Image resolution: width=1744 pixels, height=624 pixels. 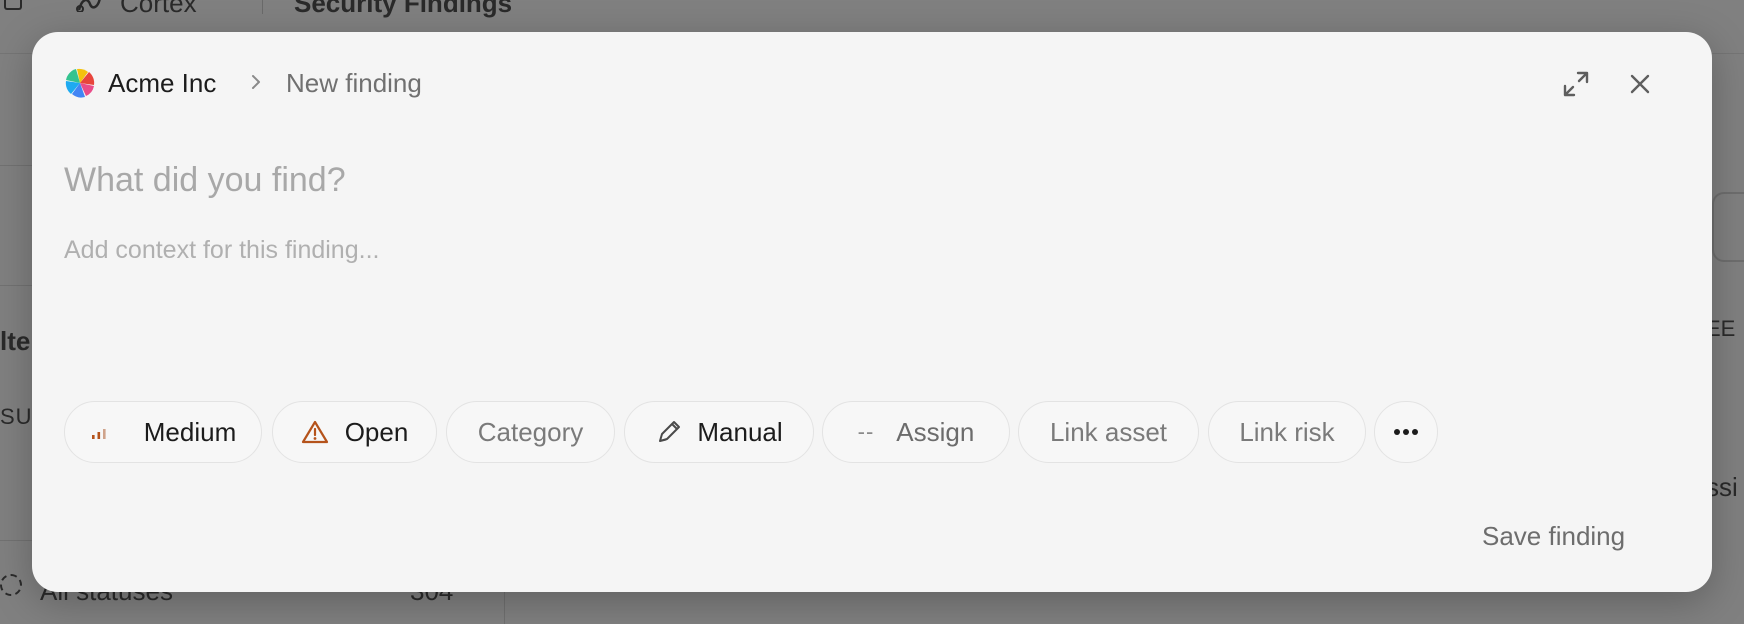 I want to click on severity-chip: Medium, so click(x=163, y=432).